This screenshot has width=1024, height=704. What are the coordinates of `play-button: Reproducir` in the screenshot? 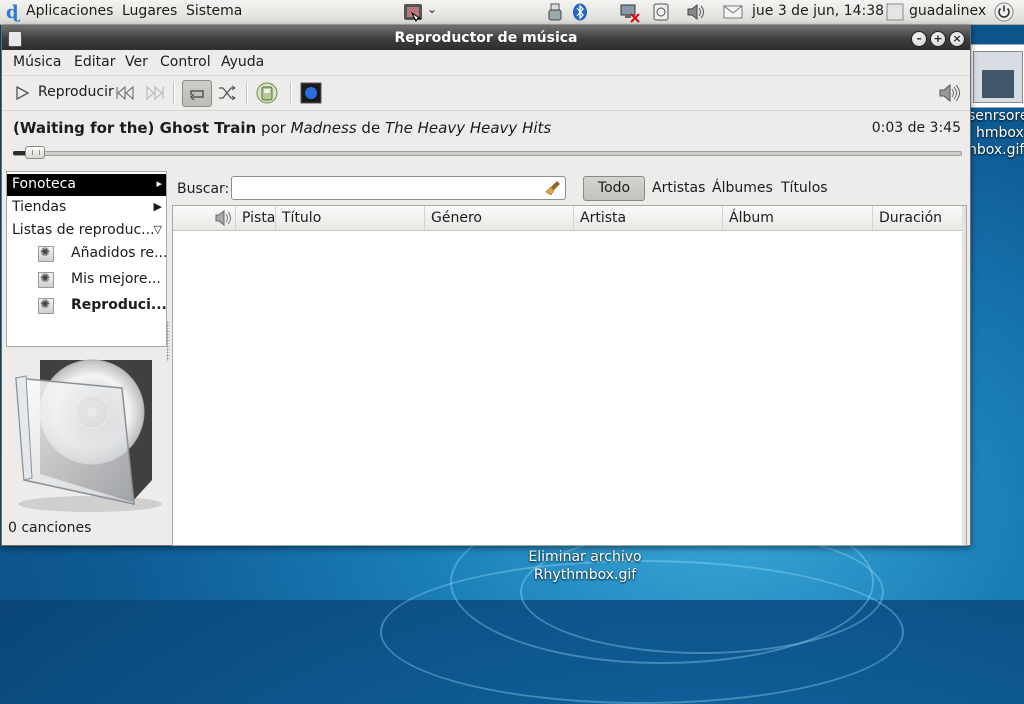 It's located at (62, 93).